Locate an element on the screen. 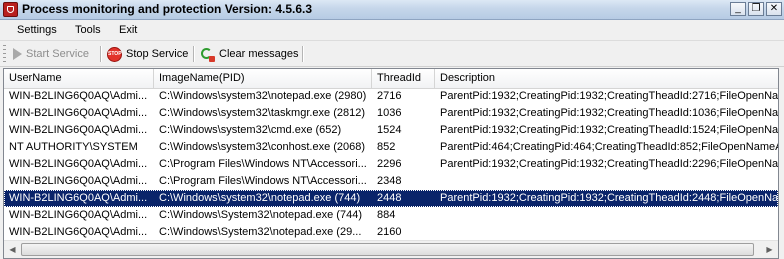 Image resolution: width=784 pixels, height=259 pixels. cell-threadid: 1036 is located at coordinates (389, 113).